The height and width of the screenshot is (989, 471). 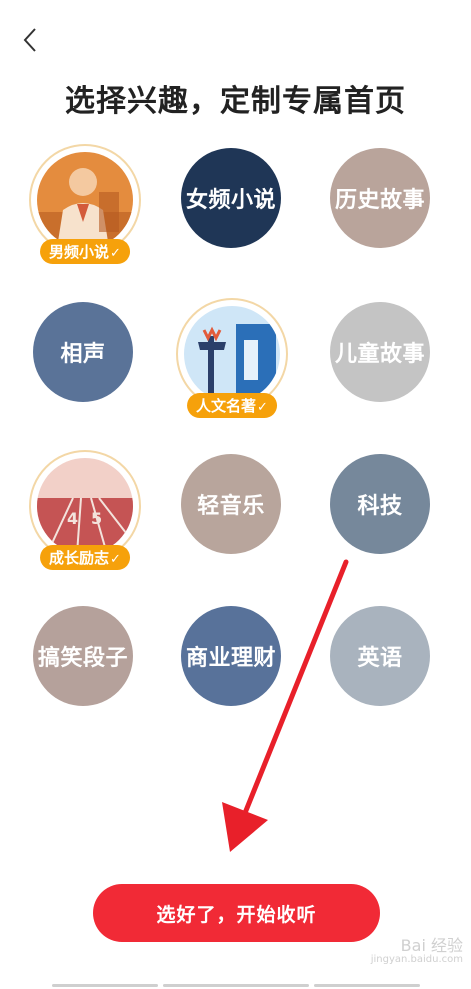 What do you see at coordinates (83, 352) in the screenshot?
I see `interest-item-crosstalk: 相声` at bounding box center [83, 352].